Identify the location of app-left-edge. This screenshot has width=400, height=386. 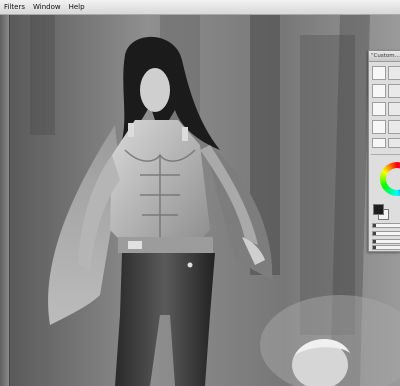
(5, 200).